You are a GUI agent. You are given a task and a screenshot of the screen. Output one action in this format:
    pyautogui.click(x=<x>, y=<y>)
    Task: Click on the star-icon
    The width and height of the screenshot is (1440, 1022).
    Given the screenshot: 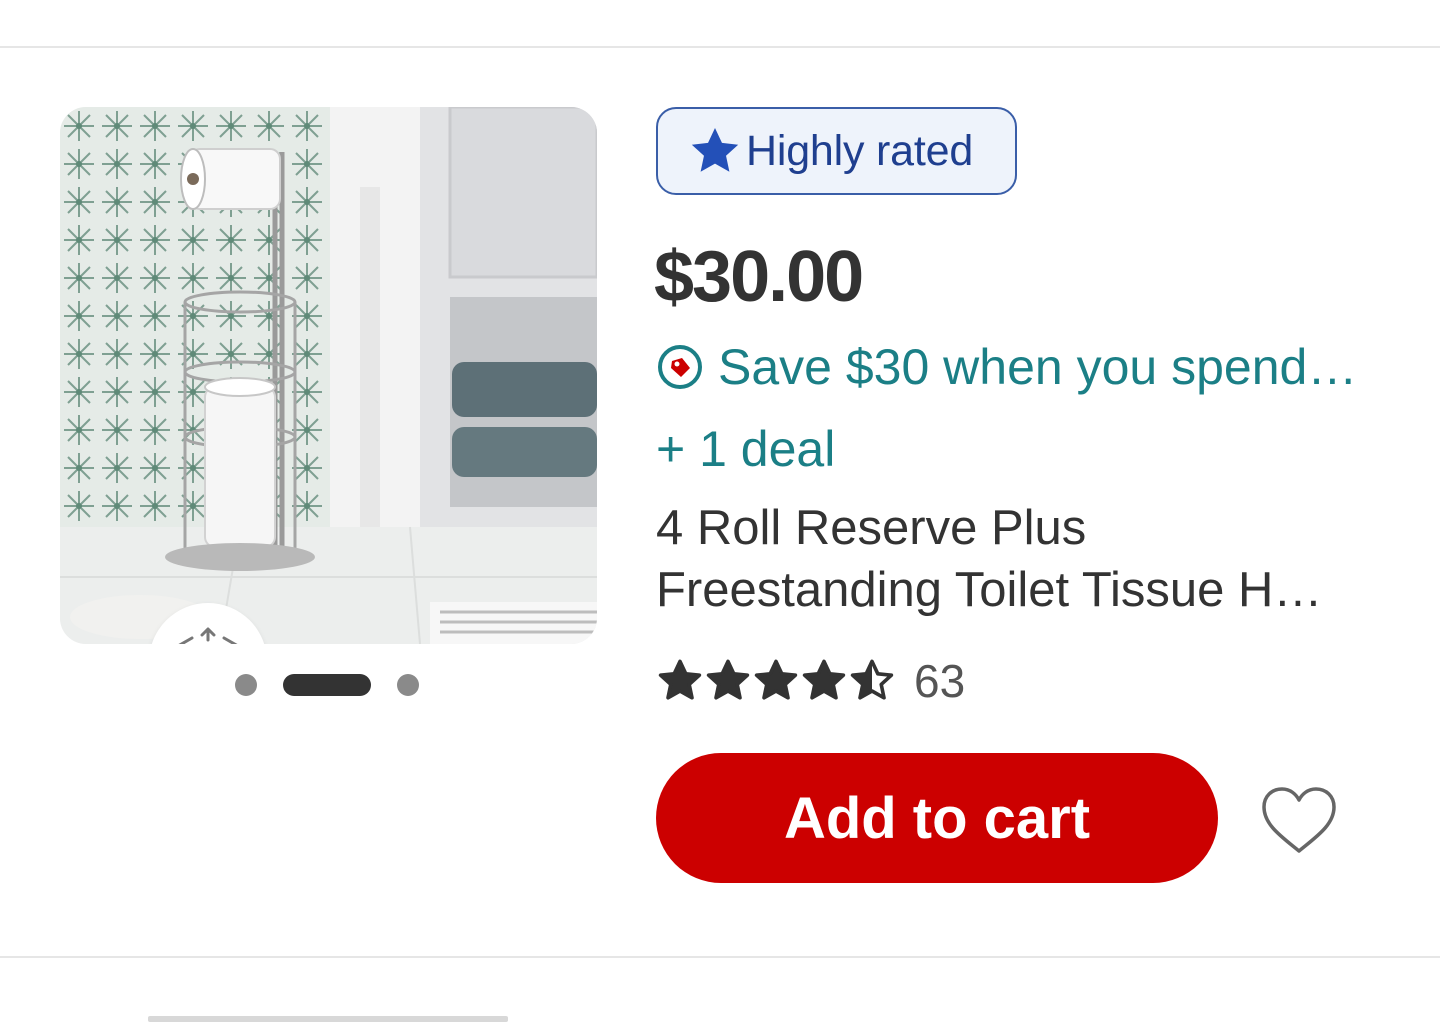 What is the action you would take?
    pyautogui.click(x=715, y=150)
    